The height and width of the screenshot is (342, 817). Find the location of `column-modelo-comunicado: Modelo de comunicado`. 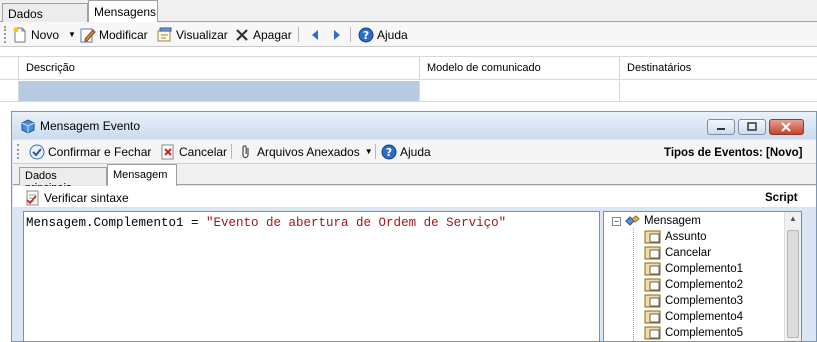

column-modelo-comunicado: Modelo de comunicado is located at coordinates (520, 68).